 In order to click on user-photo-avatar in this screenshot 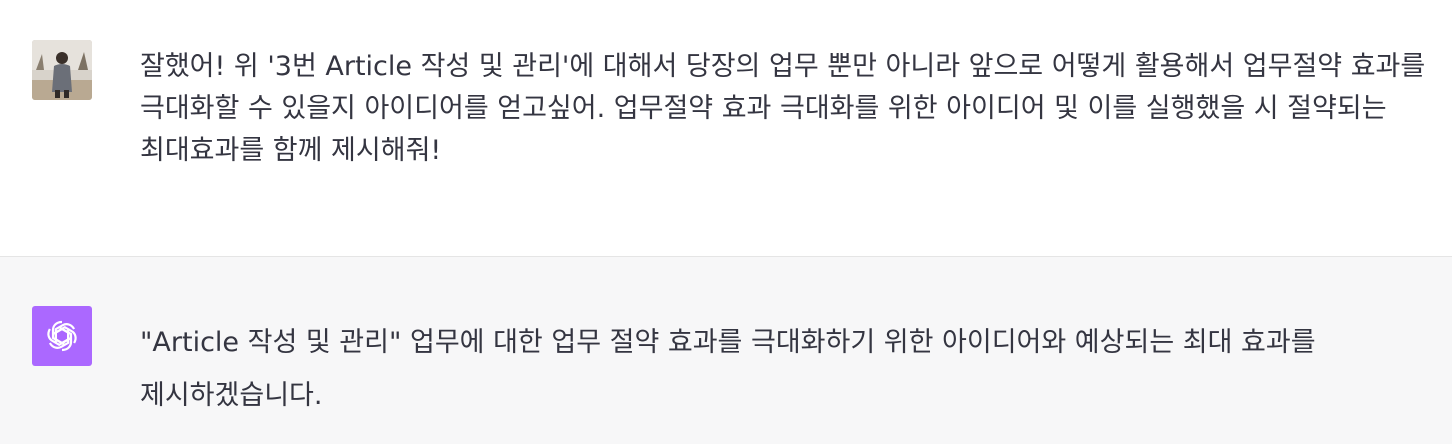, I will do `click(62, 70)`.